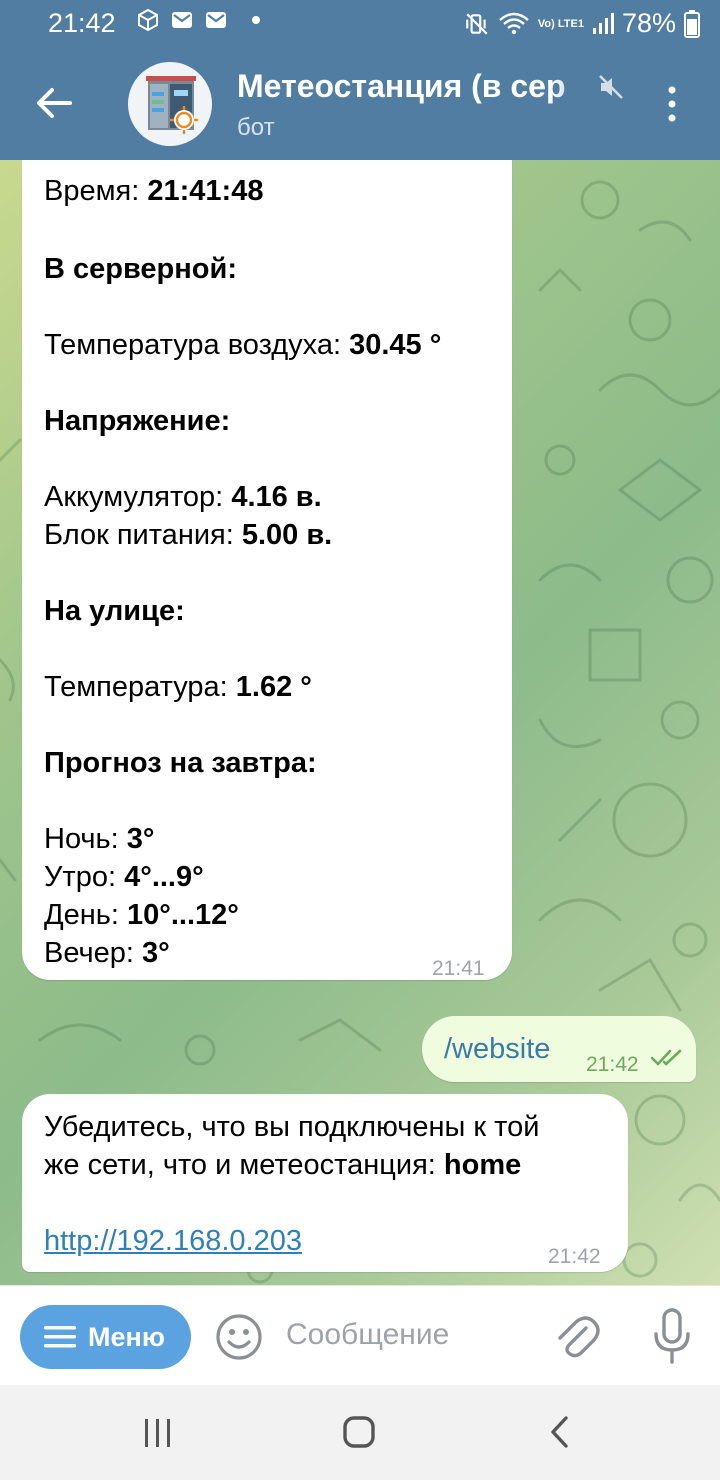 The image size is (720, 1480). Describe the element at coordinates (576, 1336) in the screenshot. I see `paperclip-icon` at that location.